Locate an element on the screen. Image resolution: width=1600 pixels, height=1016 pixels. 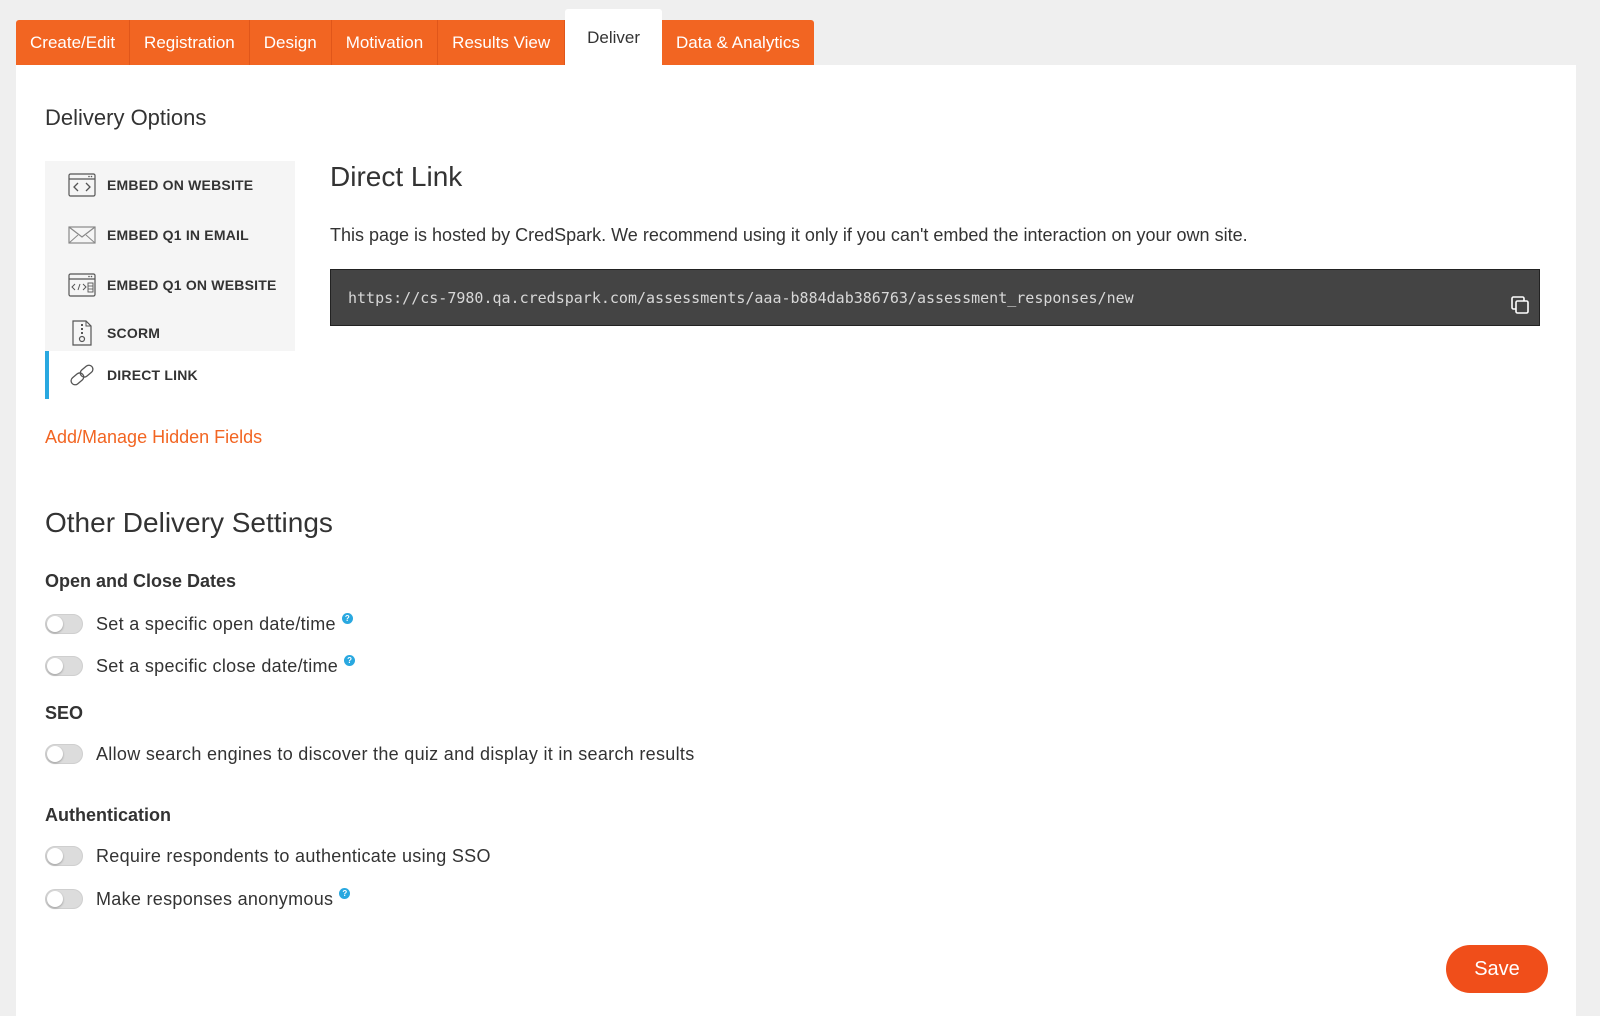
seo-heading: SEO is located at coordinates (64, 713).